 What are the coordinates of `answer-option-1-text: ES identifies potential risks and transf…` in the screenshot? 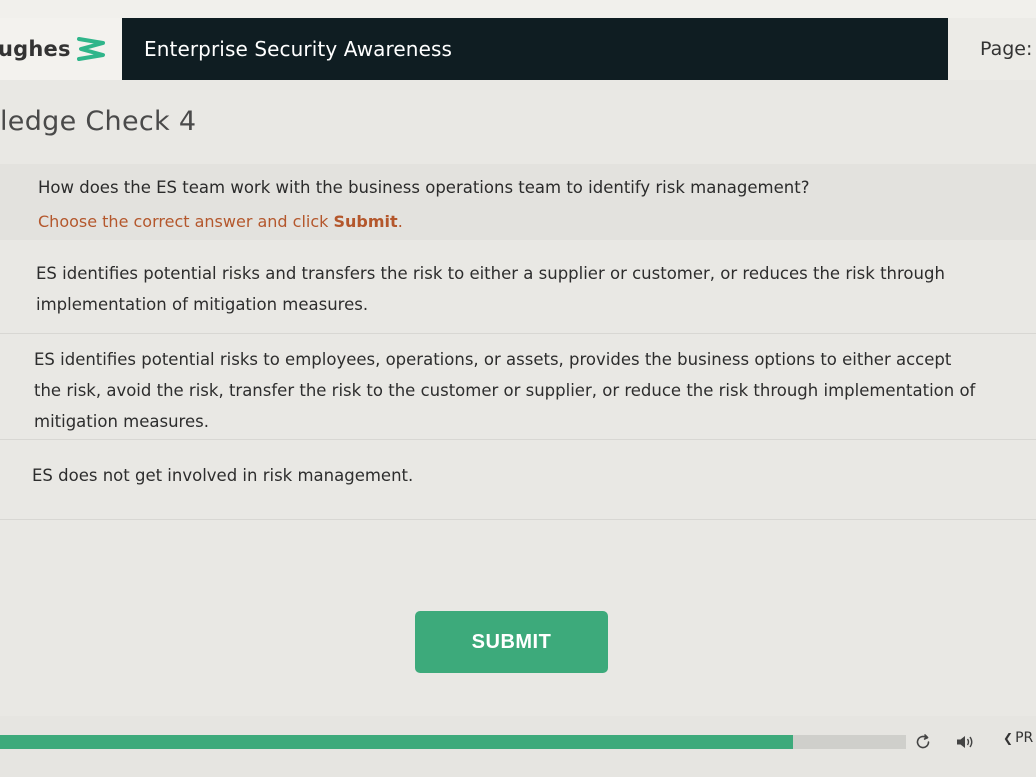 It's located at (490, 289).